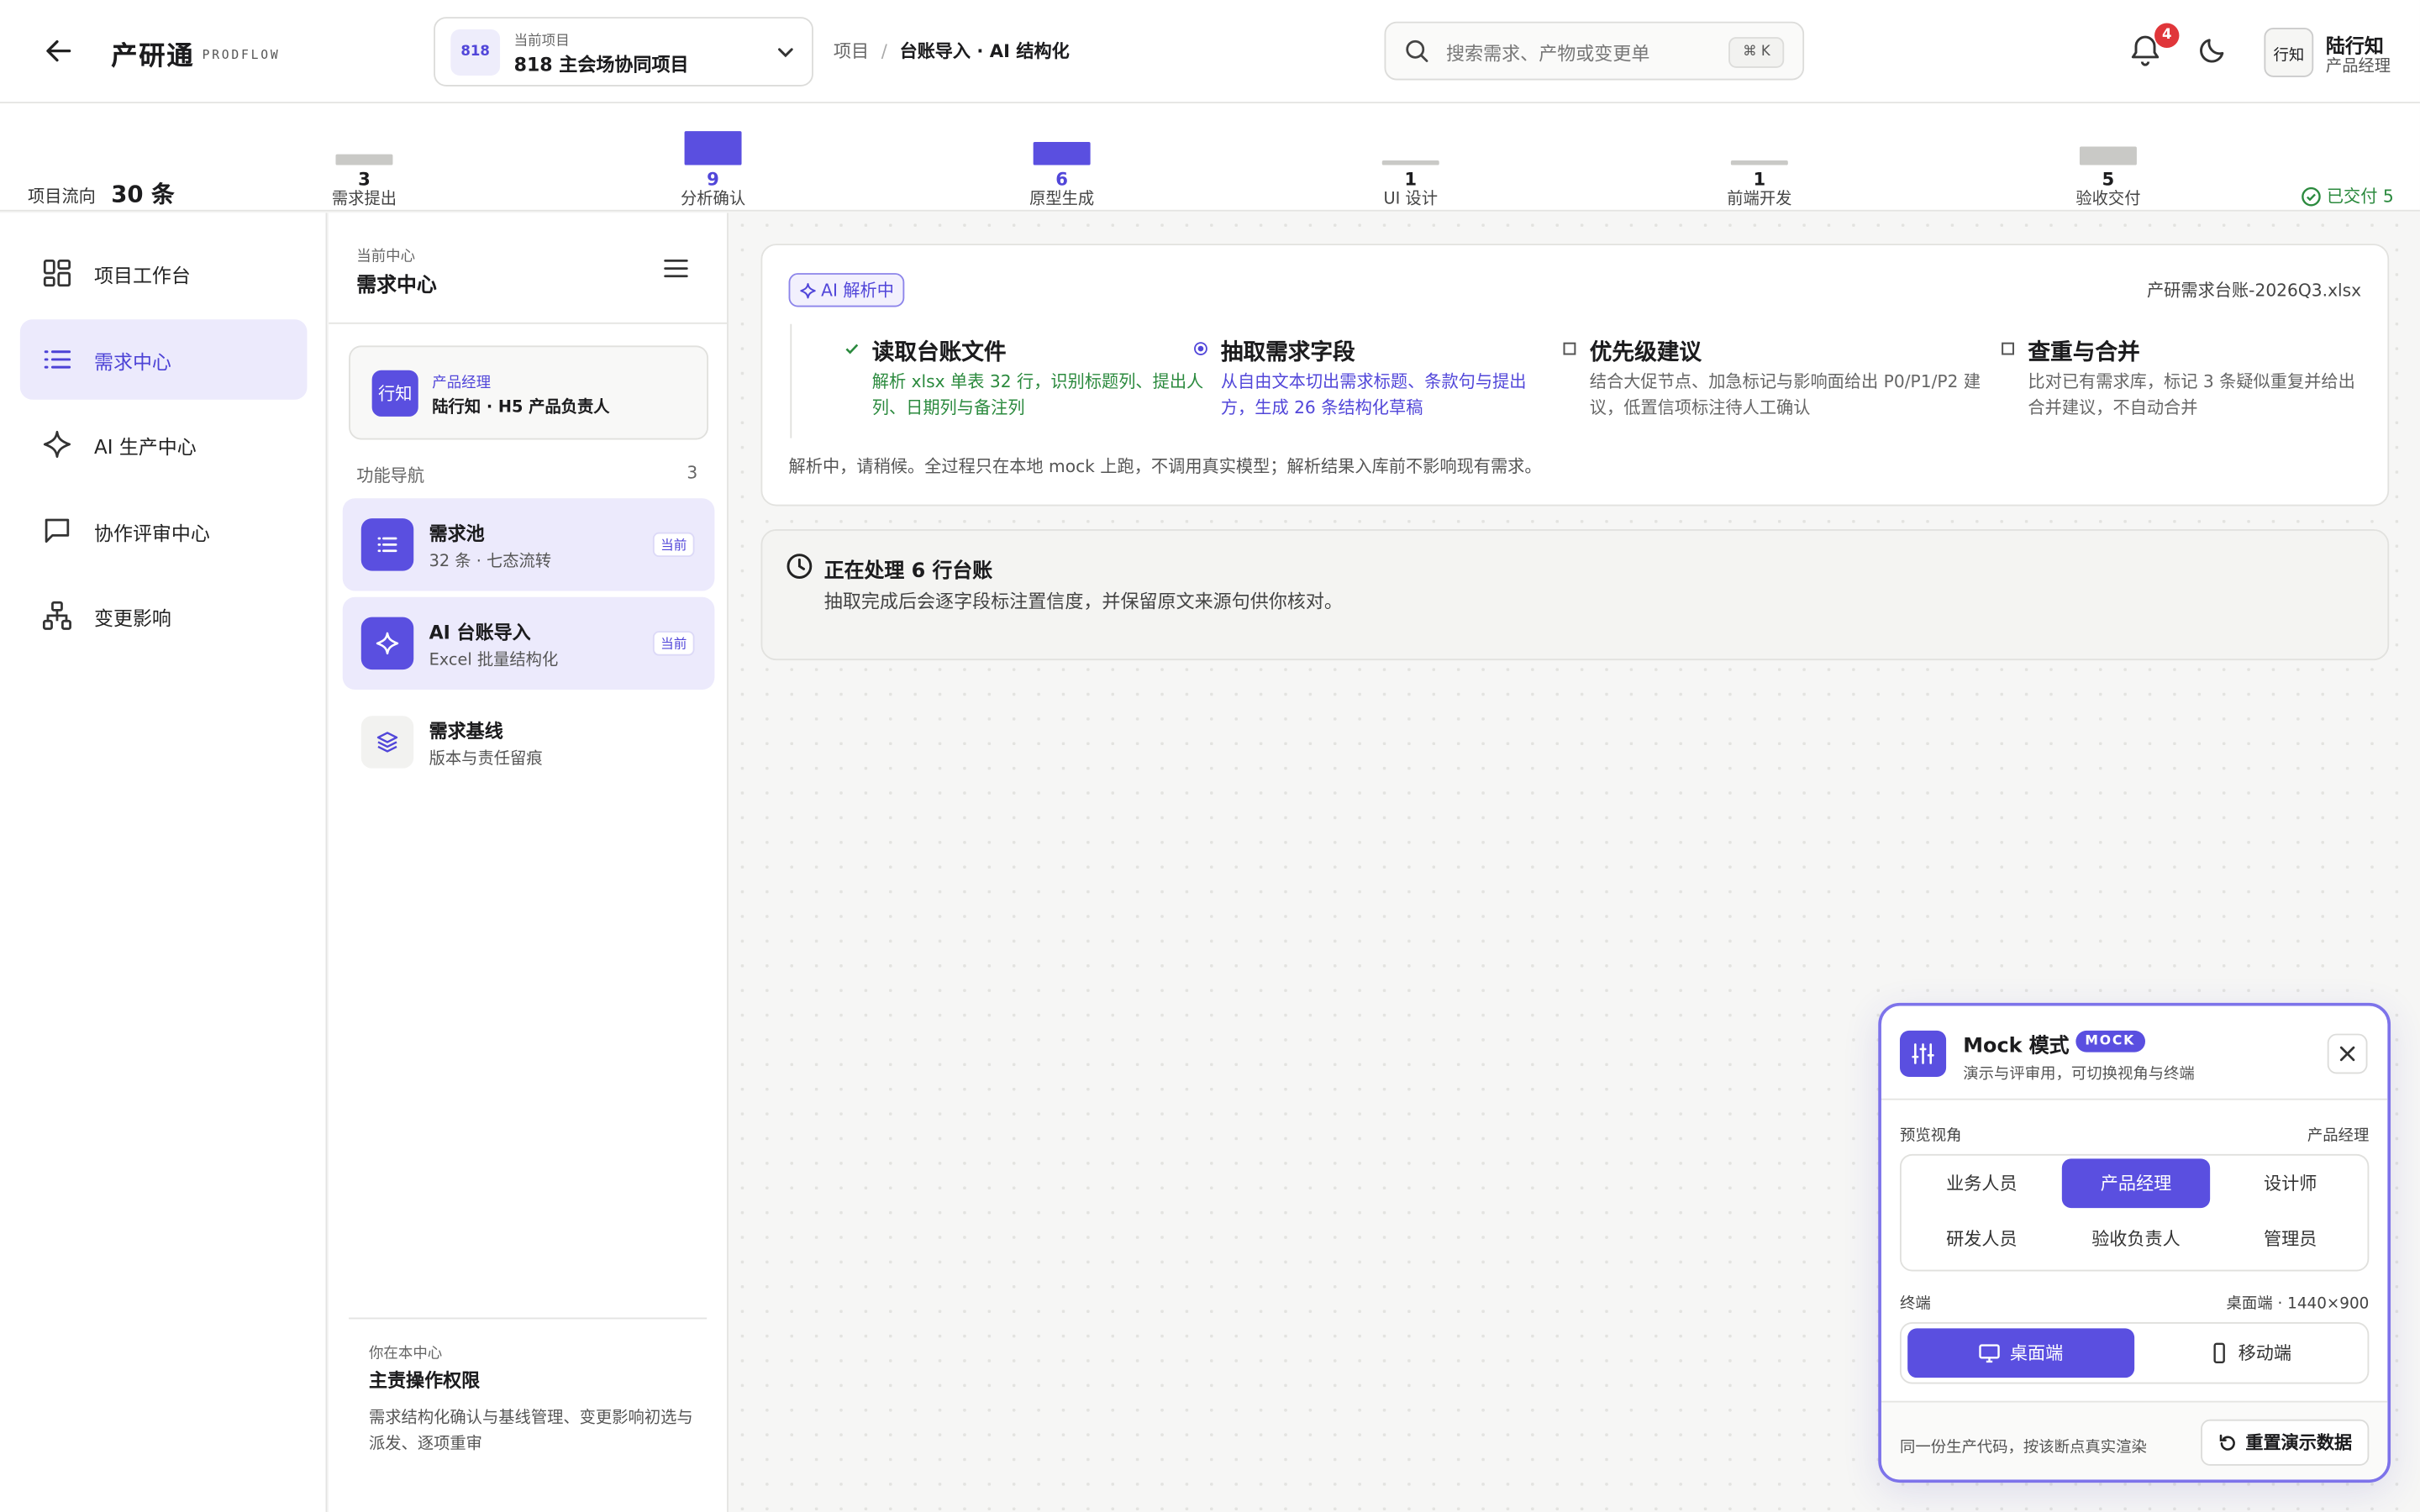  What do you see at coordinates (2136, 1183) in the screenshot?
I see `role-option: 产品经理` at bounding box center [2136, 1183].